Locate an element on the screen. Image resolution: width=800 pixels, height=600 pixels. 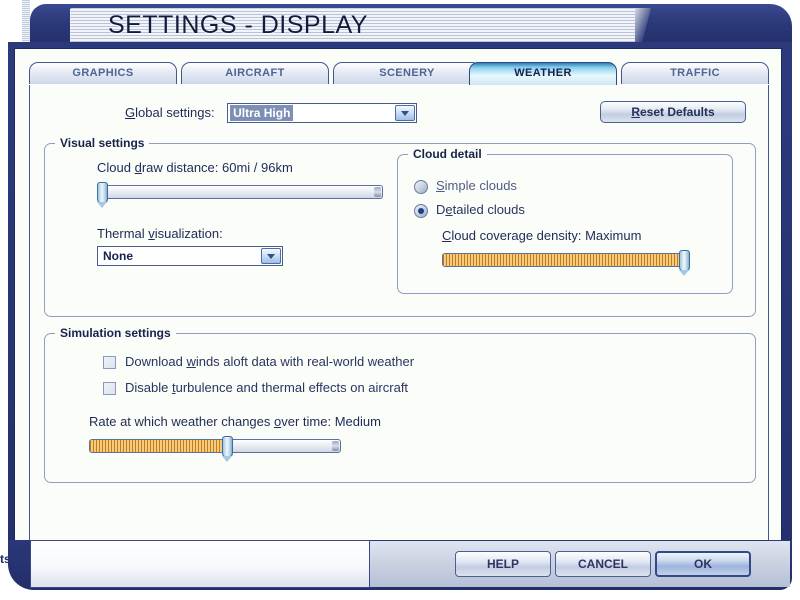
radio-simple-clouds-label: Simple clouds is located at coordinates (476, 185).